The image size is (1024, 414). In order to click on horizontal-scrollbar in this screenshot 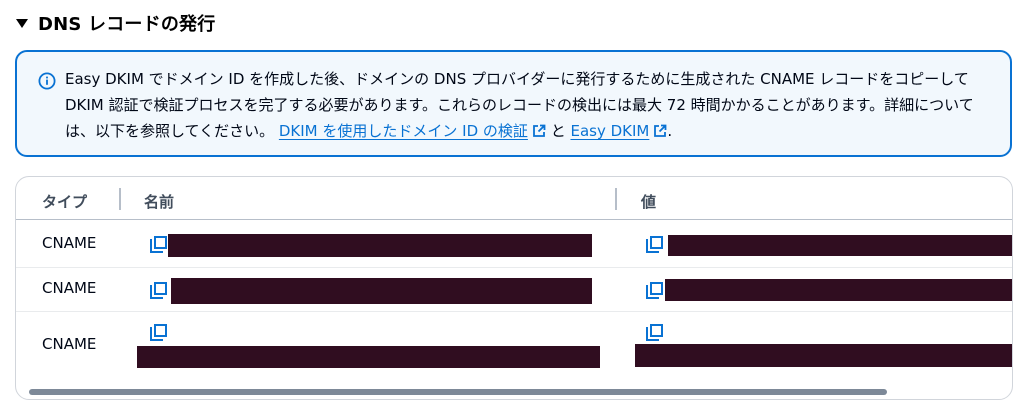, I will do `click(516, 392)`.